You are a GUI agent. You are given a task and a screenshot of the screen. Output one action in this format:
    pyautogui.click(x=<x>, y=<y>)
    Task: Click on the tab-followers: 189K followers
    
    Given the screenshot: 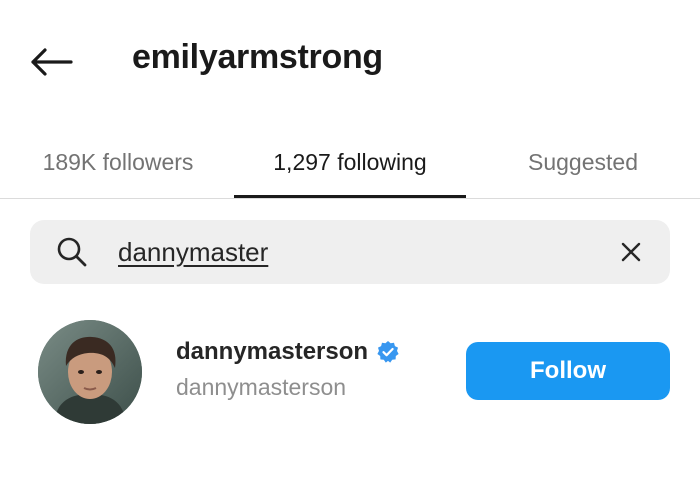 What is the action you would take?
    pyautogui.click(x=118, y=162)
    